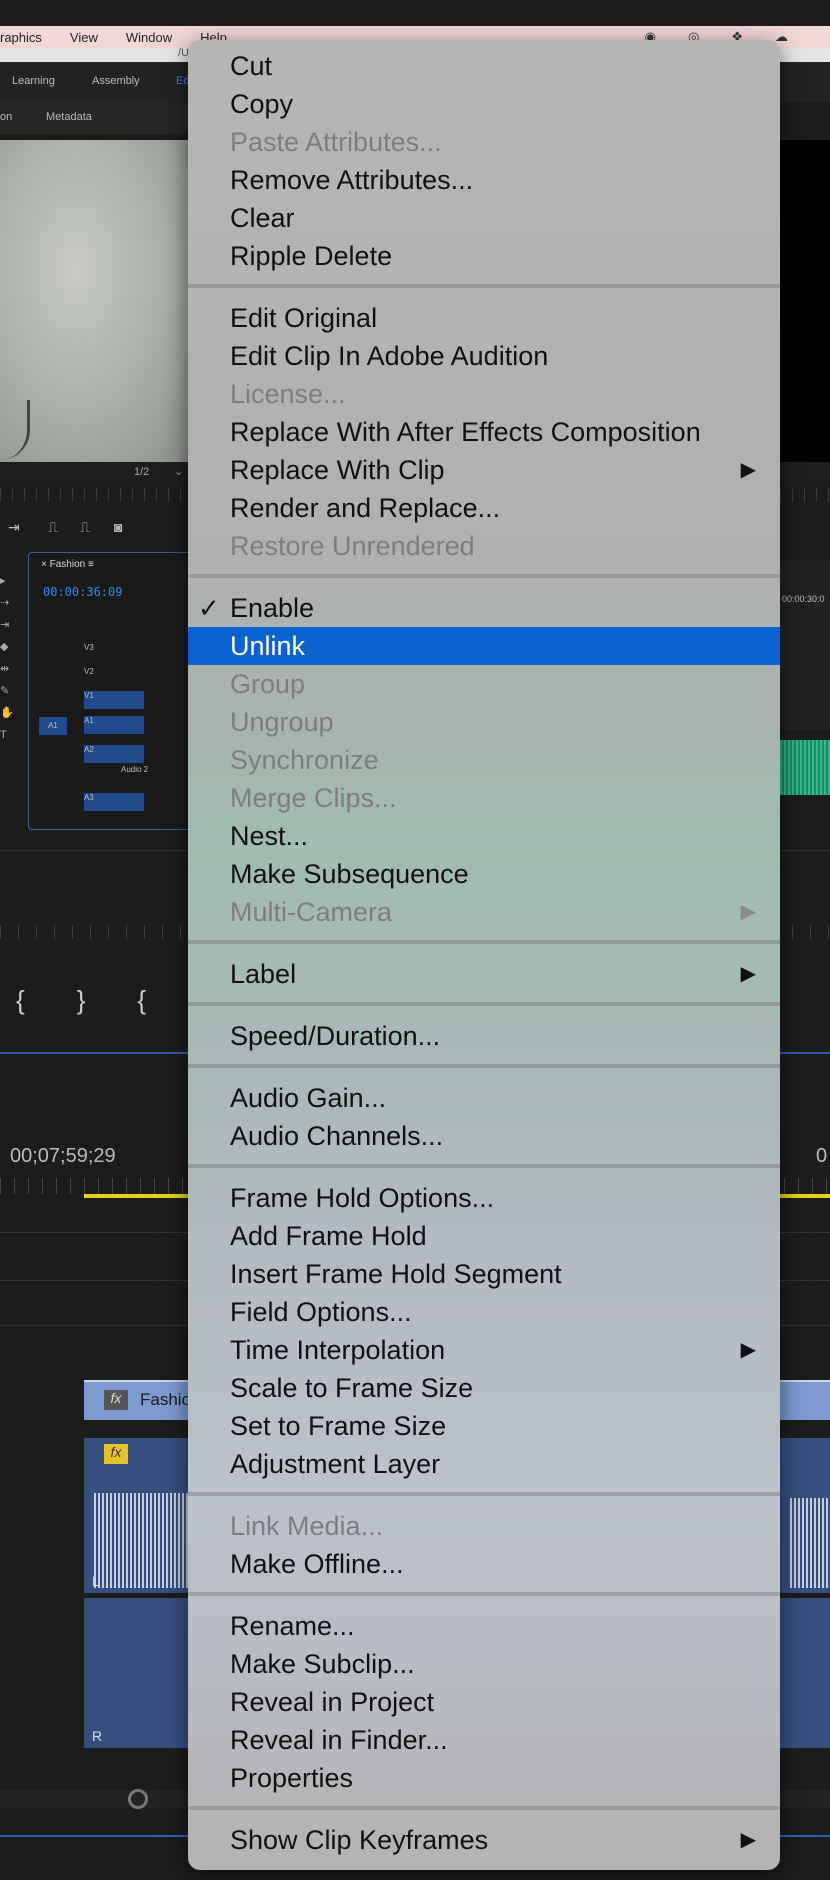  What do you see at coordinates (484, 546) in the screenshot?
I see `menu-item-restore-unrendered: Restore Unrendered` at bounding box center [484, 546].